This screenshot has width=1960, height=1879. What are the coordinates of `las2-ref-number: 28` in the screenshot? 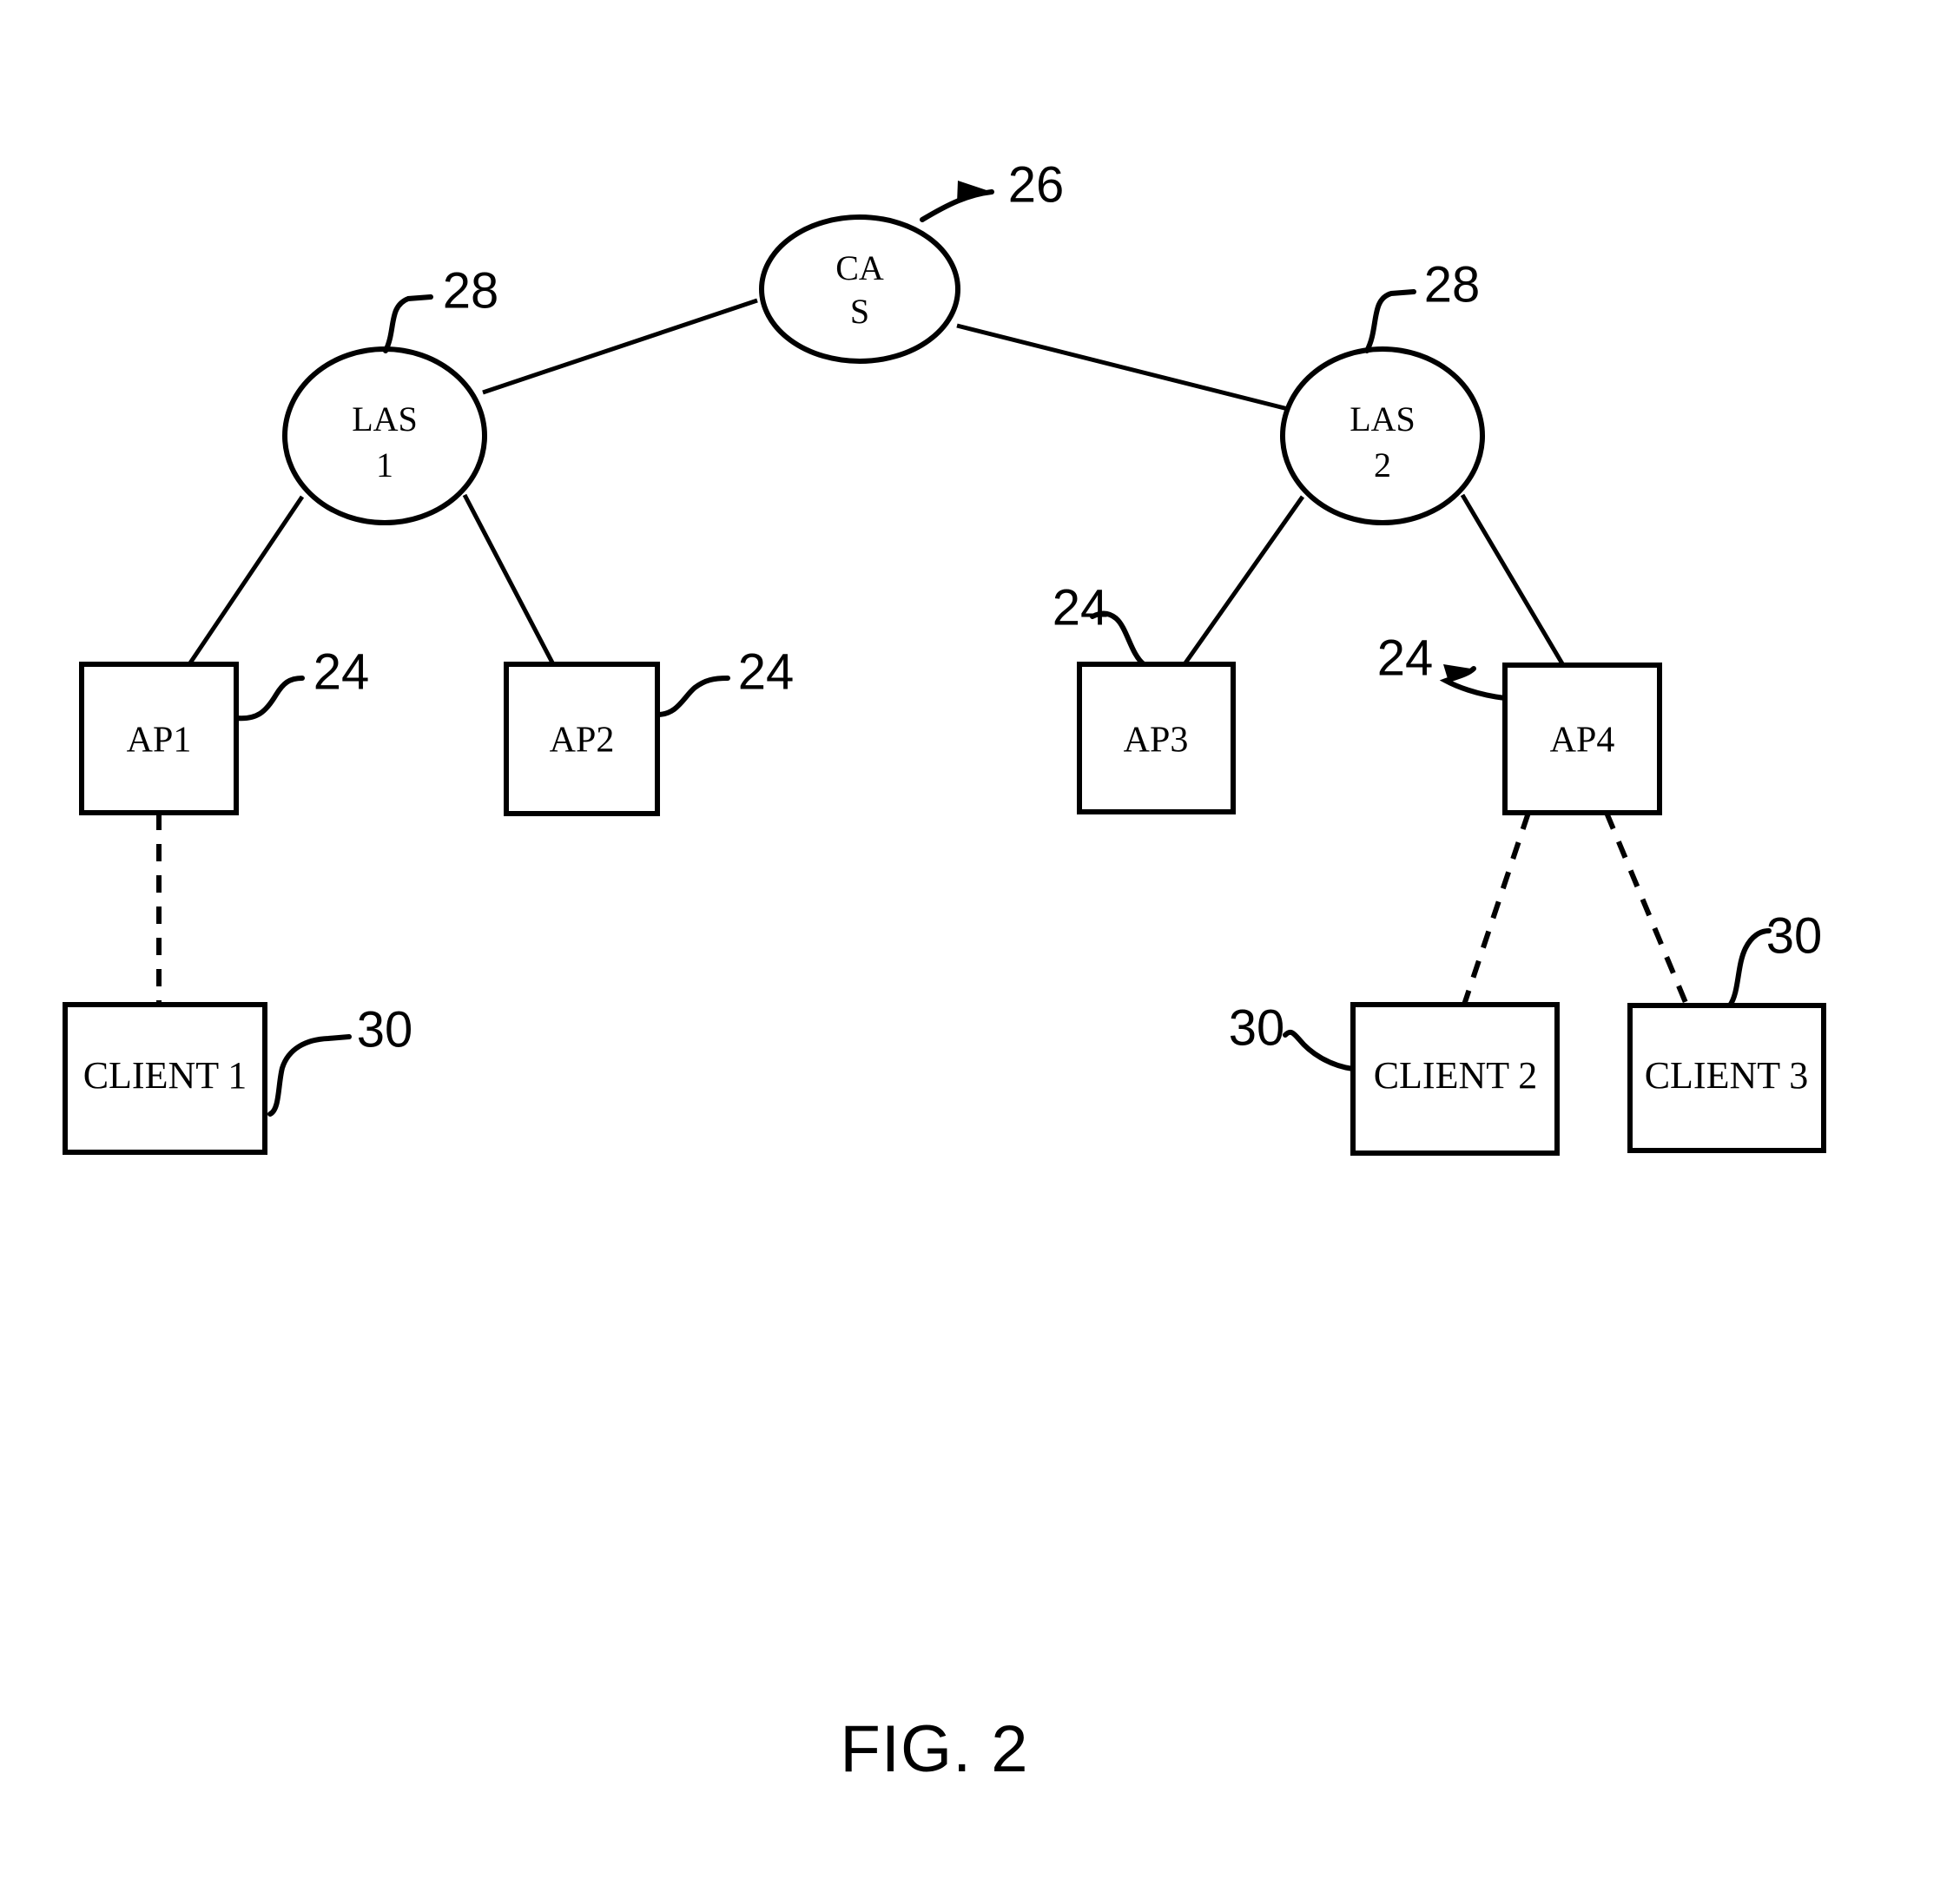 It's located at (1452, 284).